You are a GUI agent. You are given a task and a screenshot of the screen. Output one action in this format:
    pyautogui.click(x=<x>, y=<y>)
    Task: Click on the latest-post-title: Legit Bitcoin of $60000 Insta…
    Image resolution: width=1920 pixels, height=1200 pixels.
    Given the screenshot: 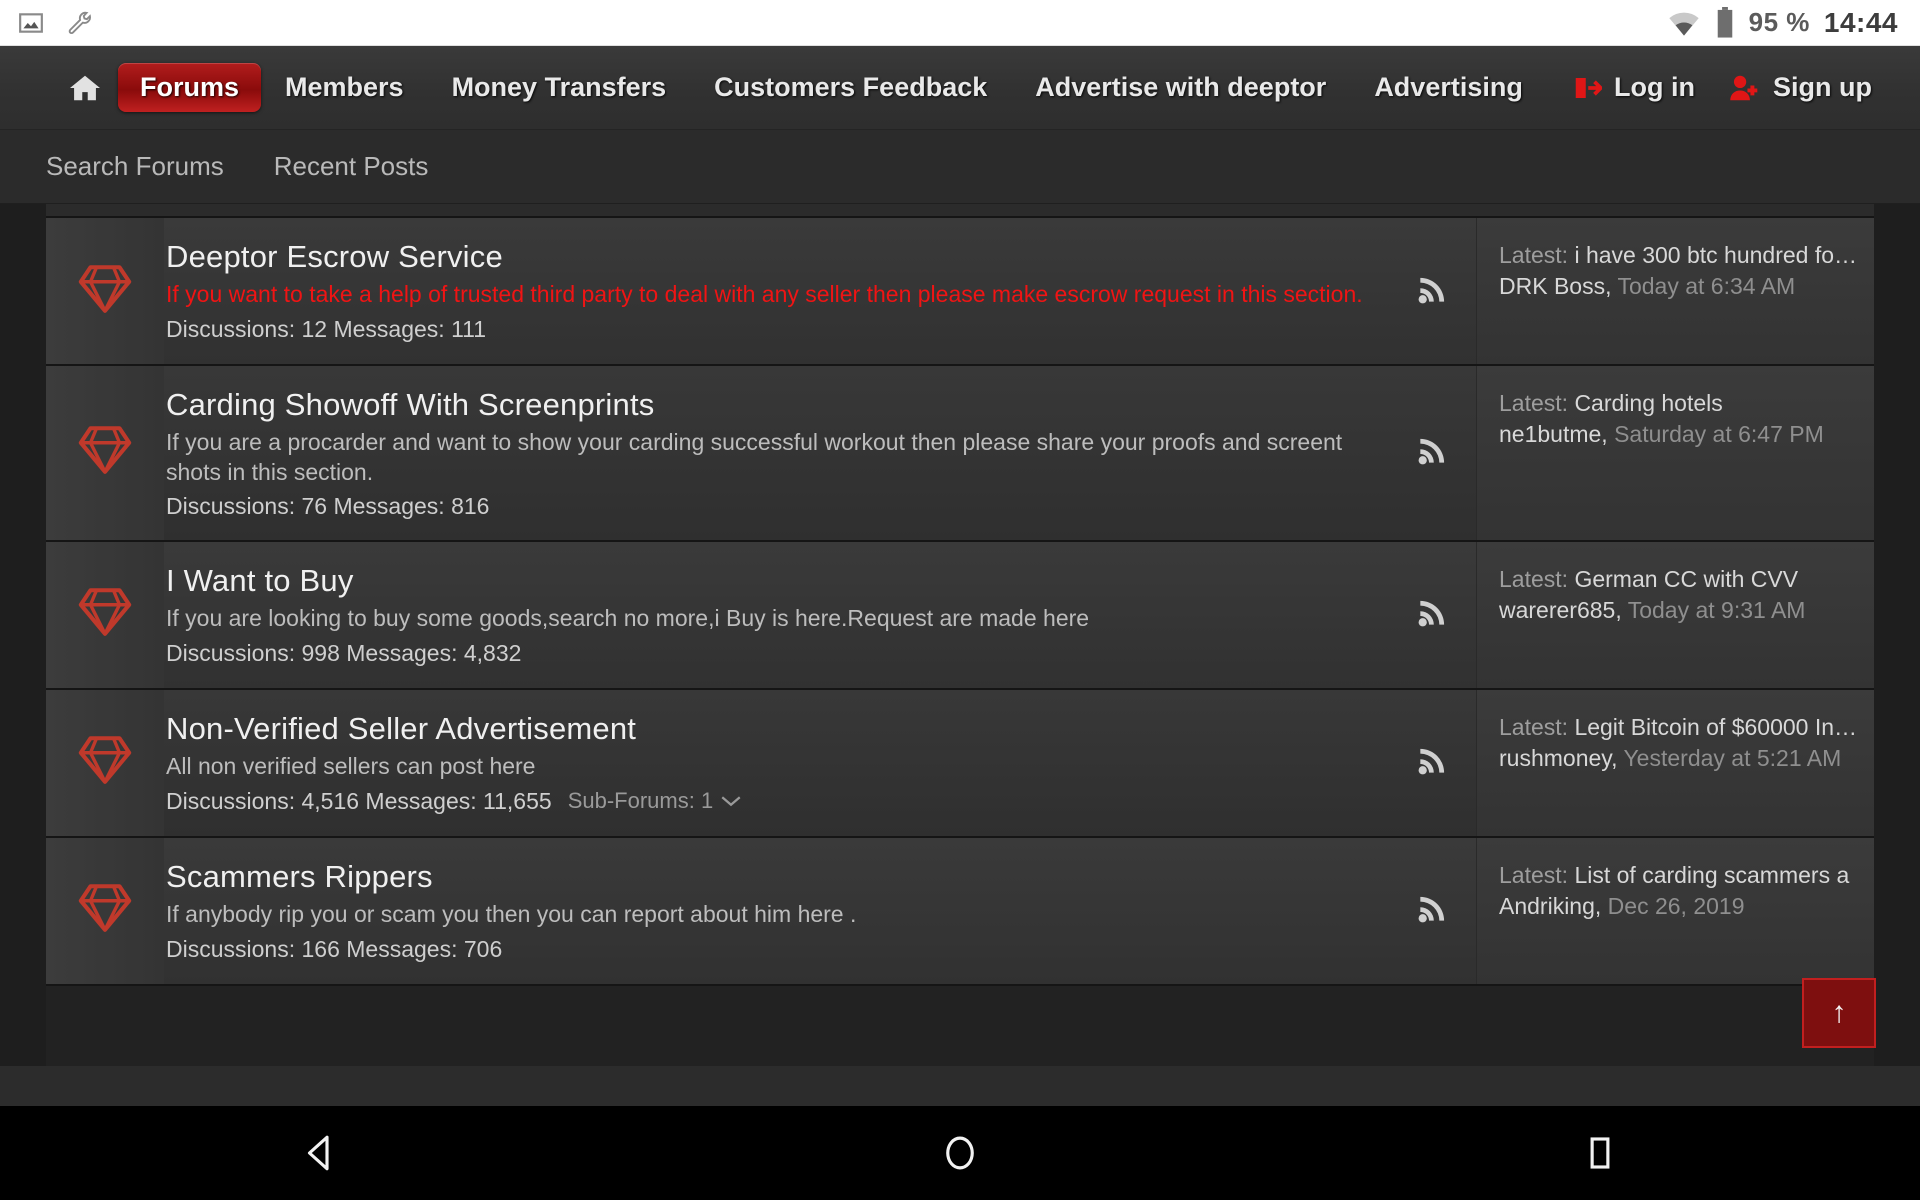 What is the action you would take?
    pyautogui.click(x=1717, y=727)
    